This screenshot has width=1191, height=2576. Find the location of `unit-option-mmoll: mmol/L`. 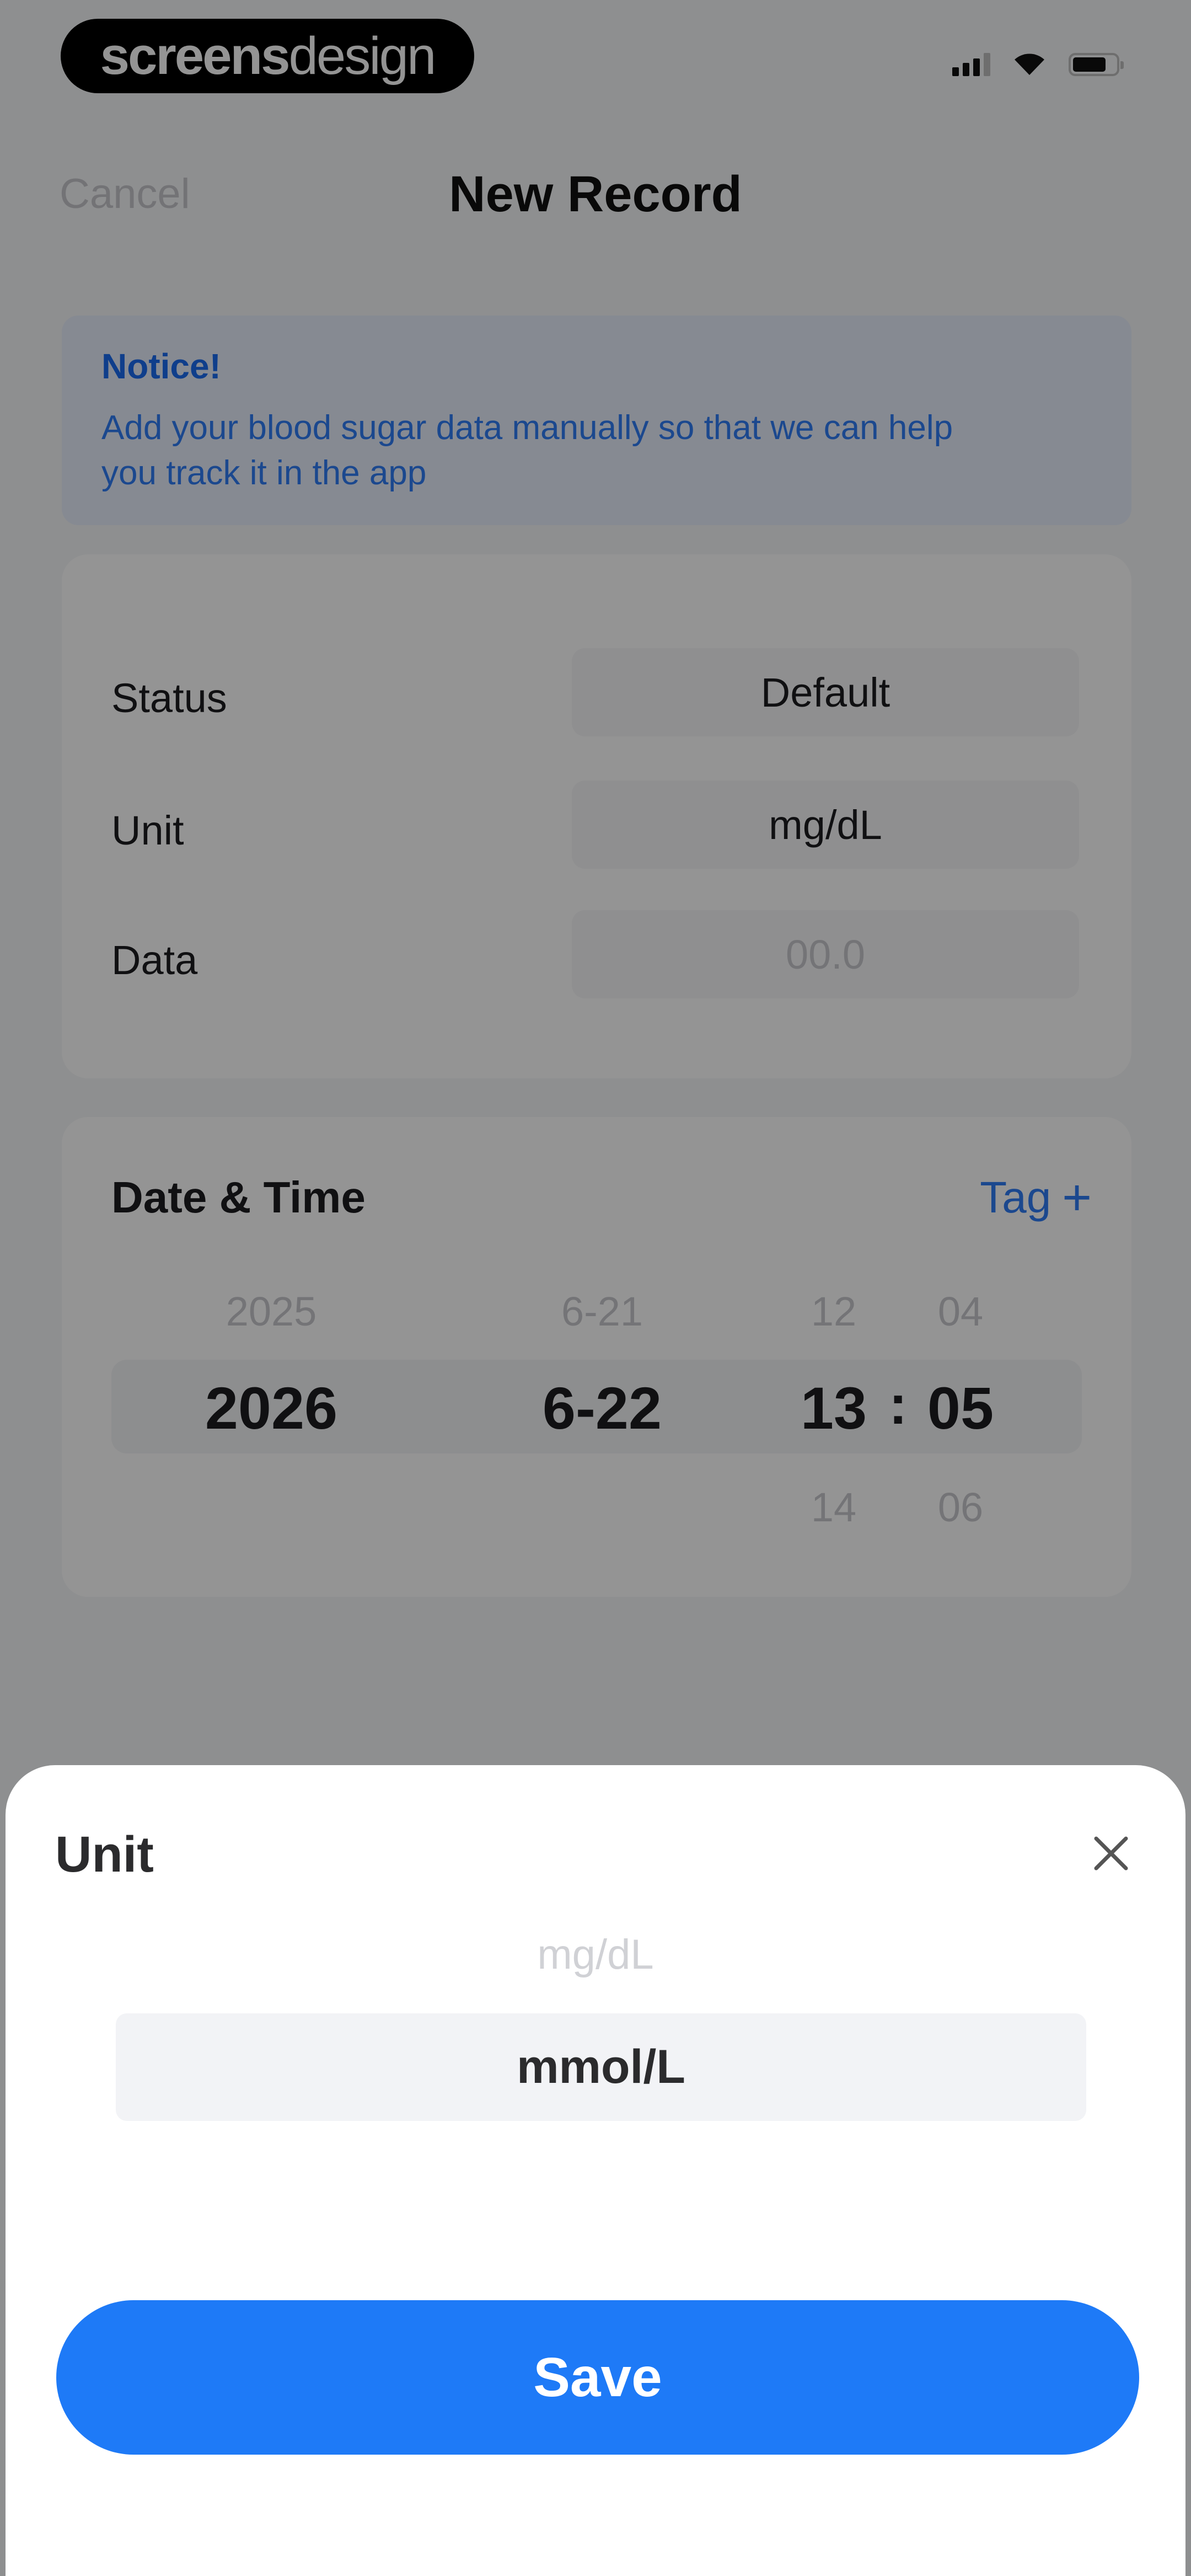

unit-option-mmoll: mmol/L is located at coordinates (601, 2067).